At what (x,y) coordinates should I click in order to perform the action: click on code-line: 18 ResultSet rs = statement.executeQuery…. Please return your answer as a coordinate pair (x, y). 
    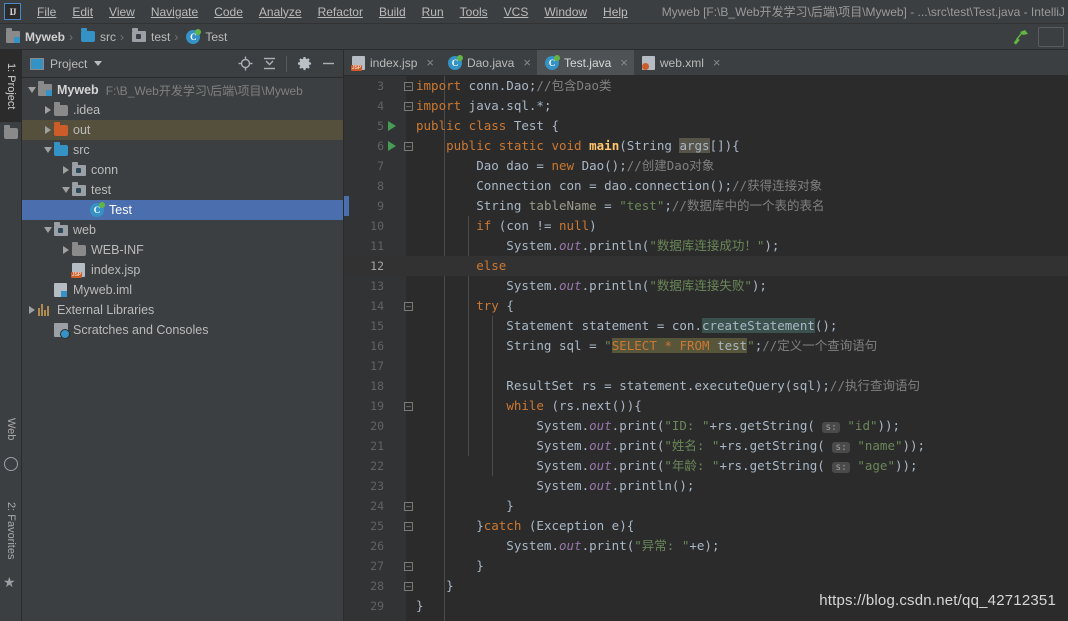
    Looking at the image, I should click on (706, 386).